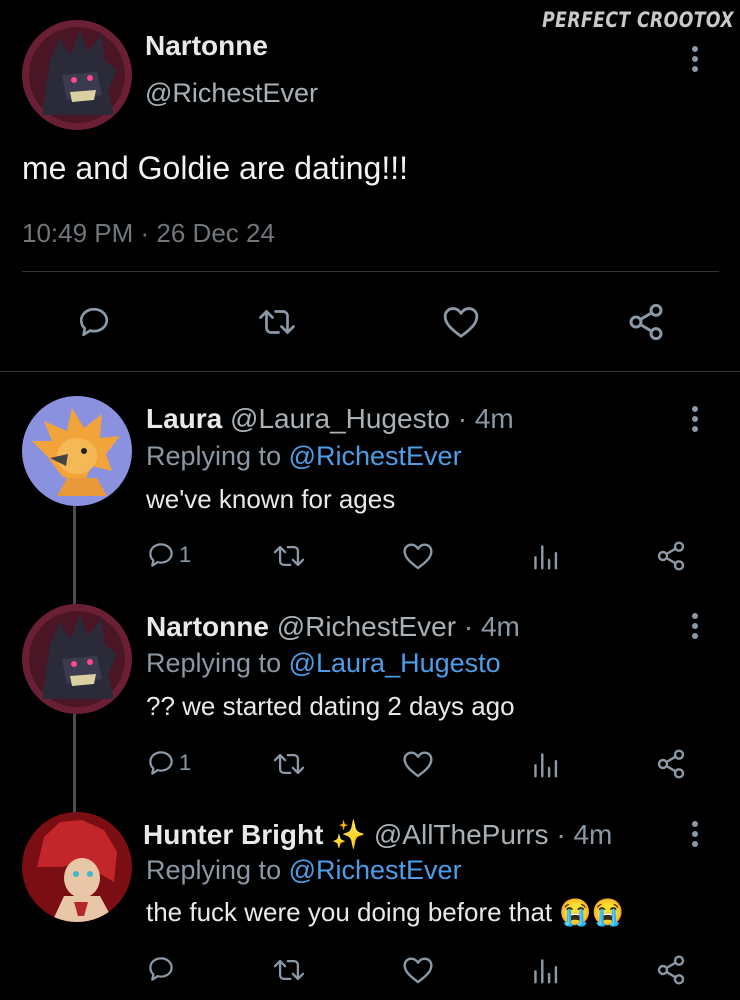  Describe the element at coordinates (94, 324) in the screenshot. I see `main-reply-icon` at that location.